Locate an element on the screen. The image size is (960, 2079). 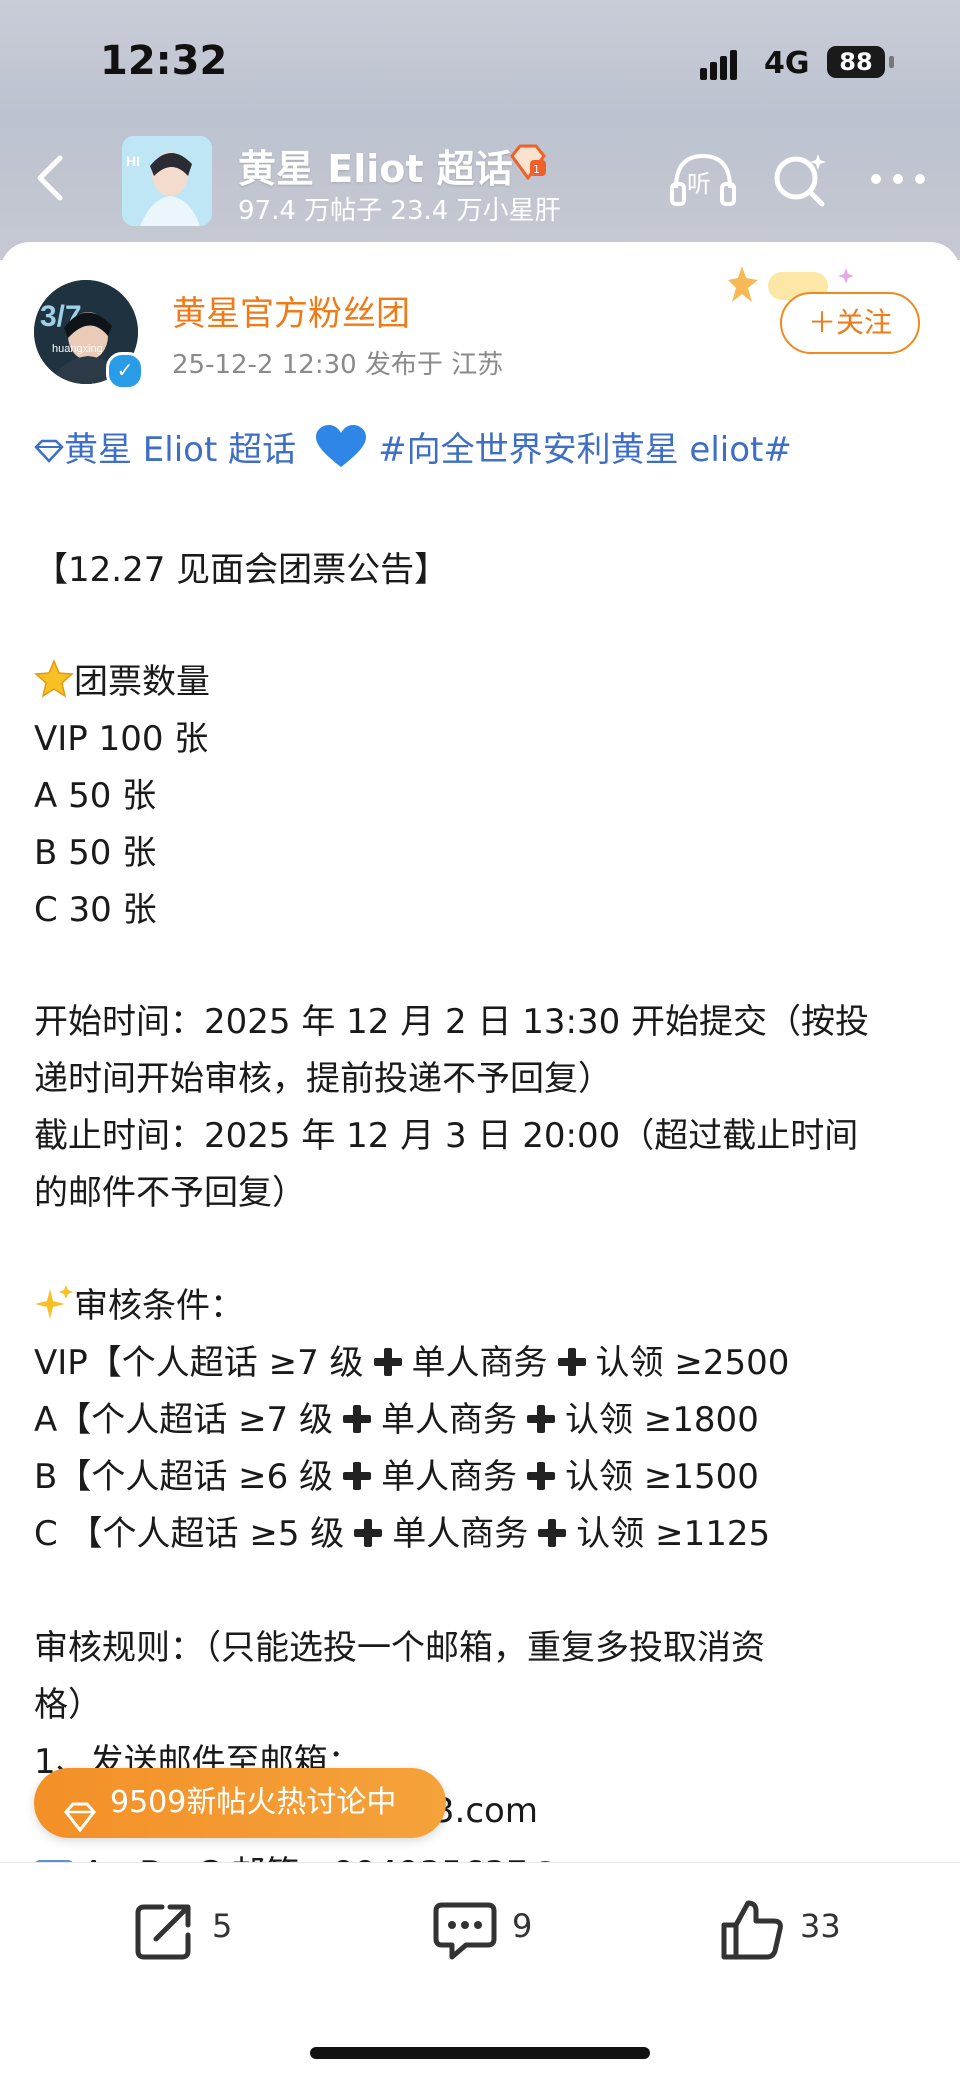
repost-button: 5 is located at coordinates (192, 1928).